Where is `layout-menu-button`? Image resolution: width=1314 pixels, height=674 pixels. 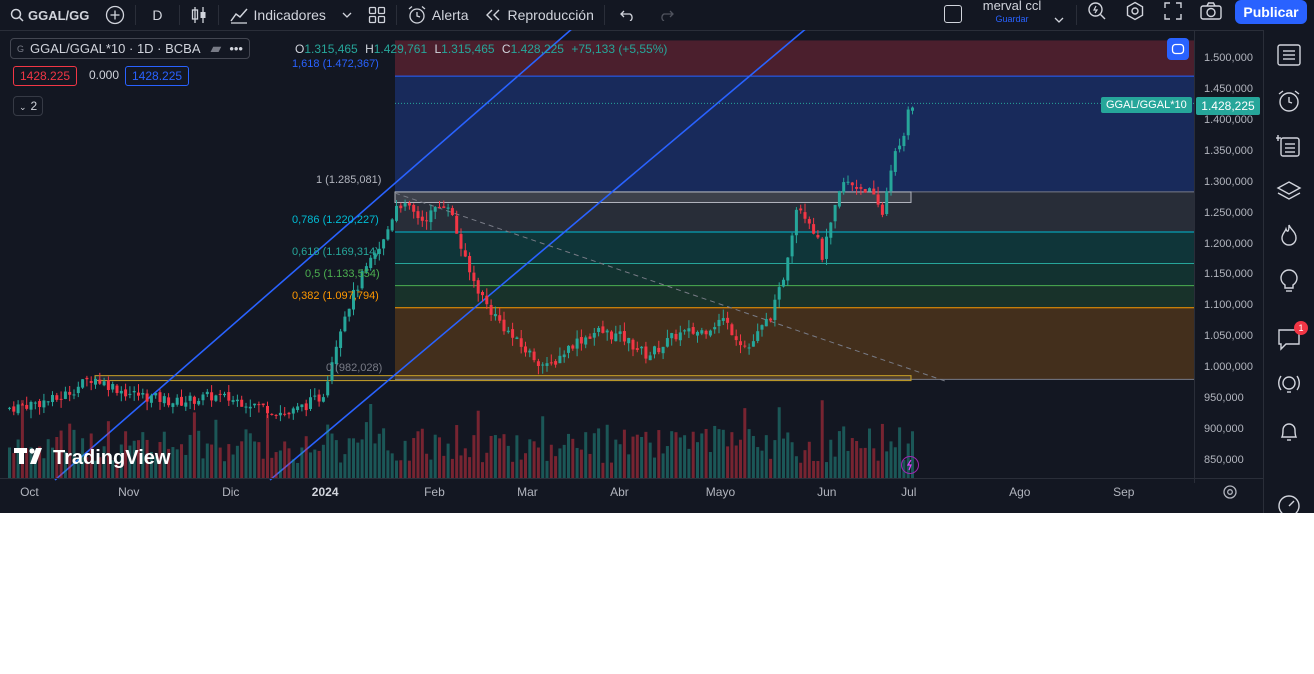
layout-menu-button is located at coordinates (1059, 18).